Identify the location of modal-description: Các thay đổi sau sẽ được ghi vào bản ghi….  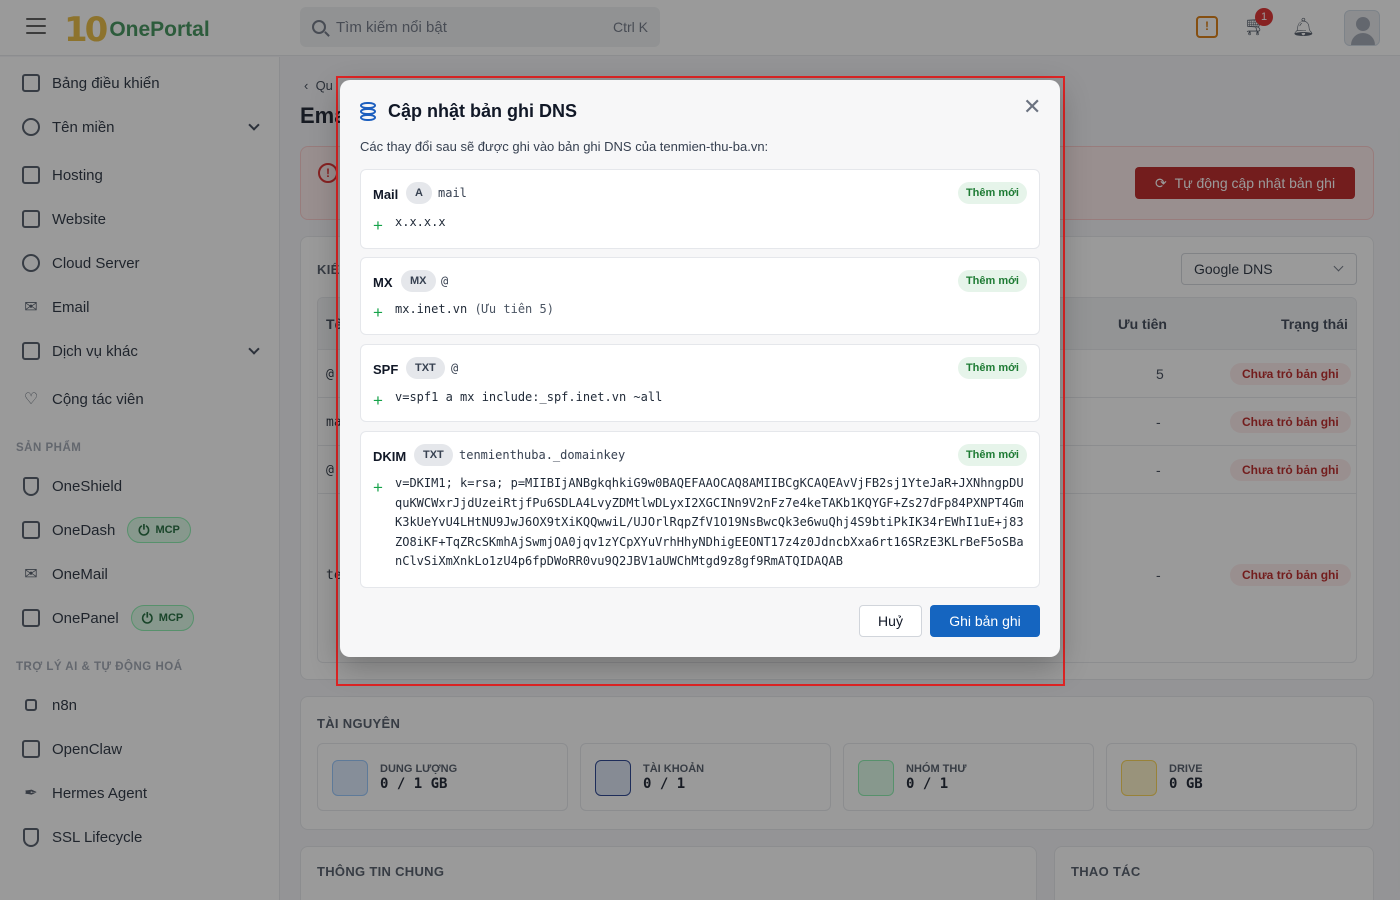
(564, 146).